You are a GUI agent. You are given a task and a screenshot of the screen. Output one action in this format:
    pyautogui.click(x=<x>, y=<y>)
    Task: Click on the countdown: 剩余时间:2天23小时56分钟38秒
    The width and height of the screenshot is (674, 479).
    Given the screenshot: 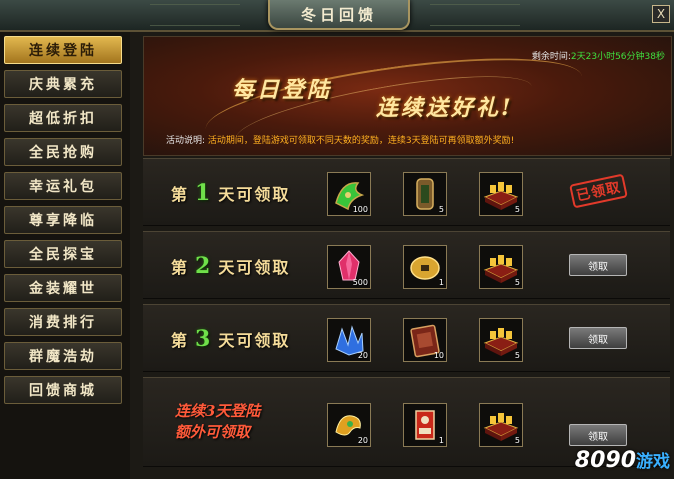 What is the action you would take?
    pyautogui.click(x=598, y=55)
    